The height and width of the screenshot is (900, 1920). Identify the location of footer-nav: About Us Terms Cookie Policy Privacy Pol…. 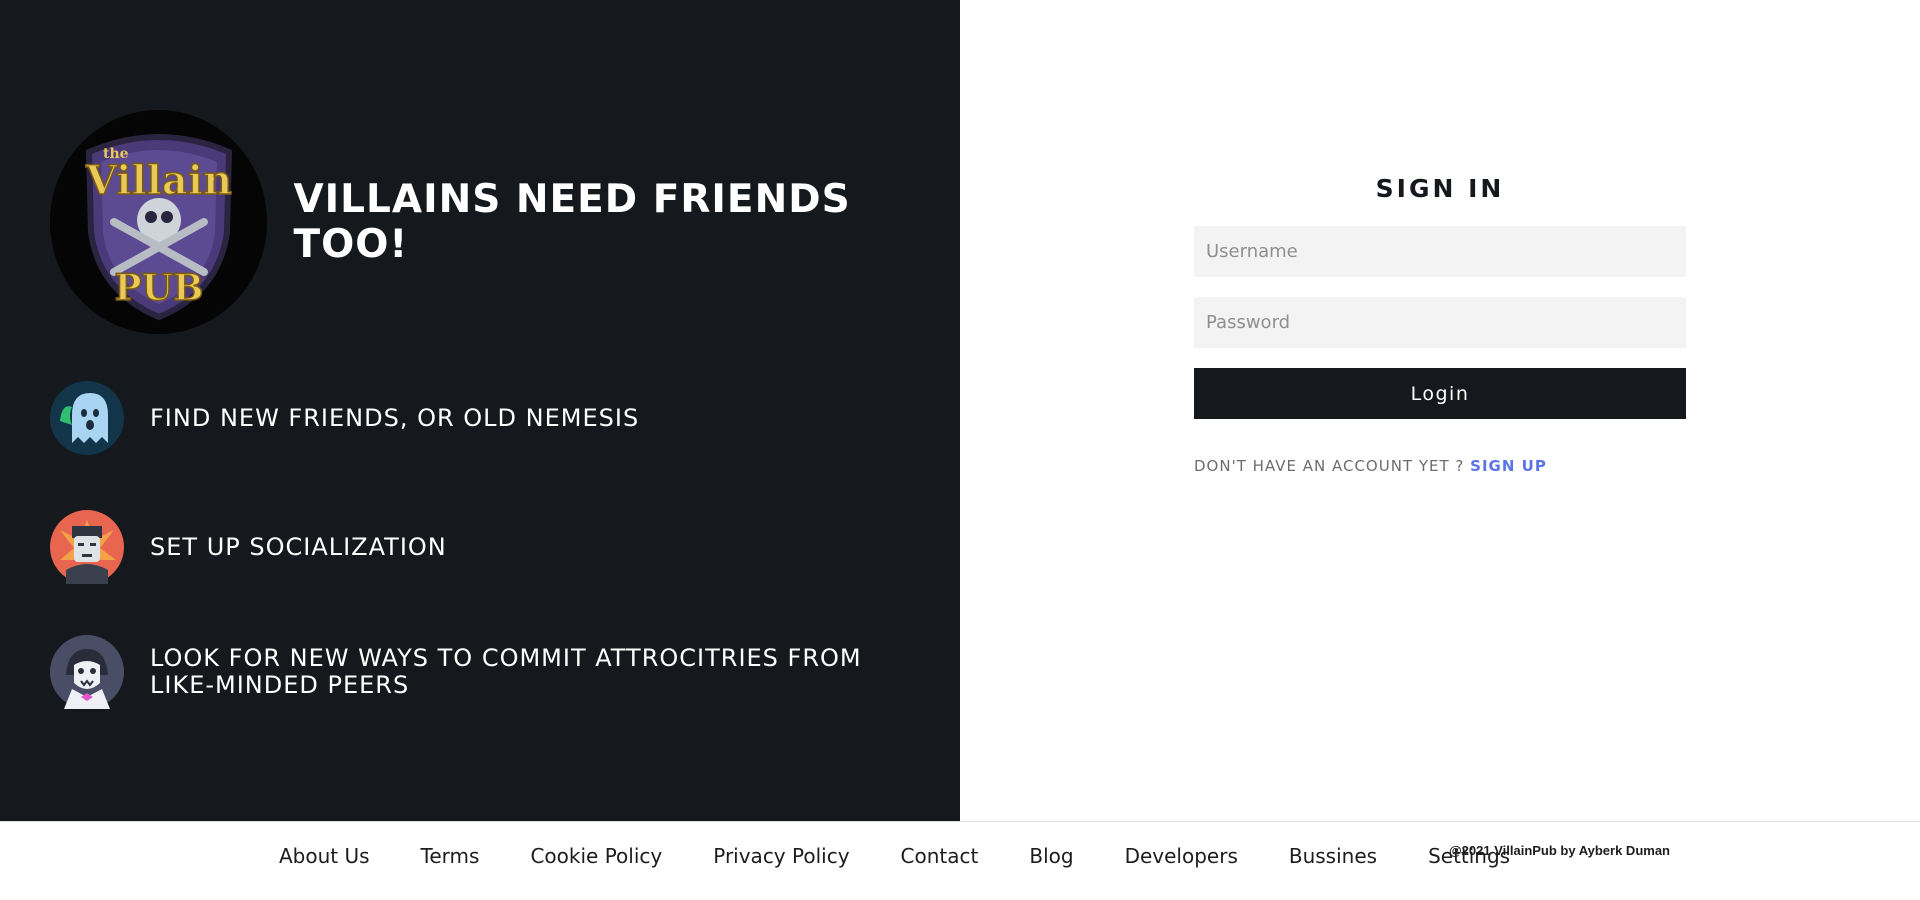
(894, 856).